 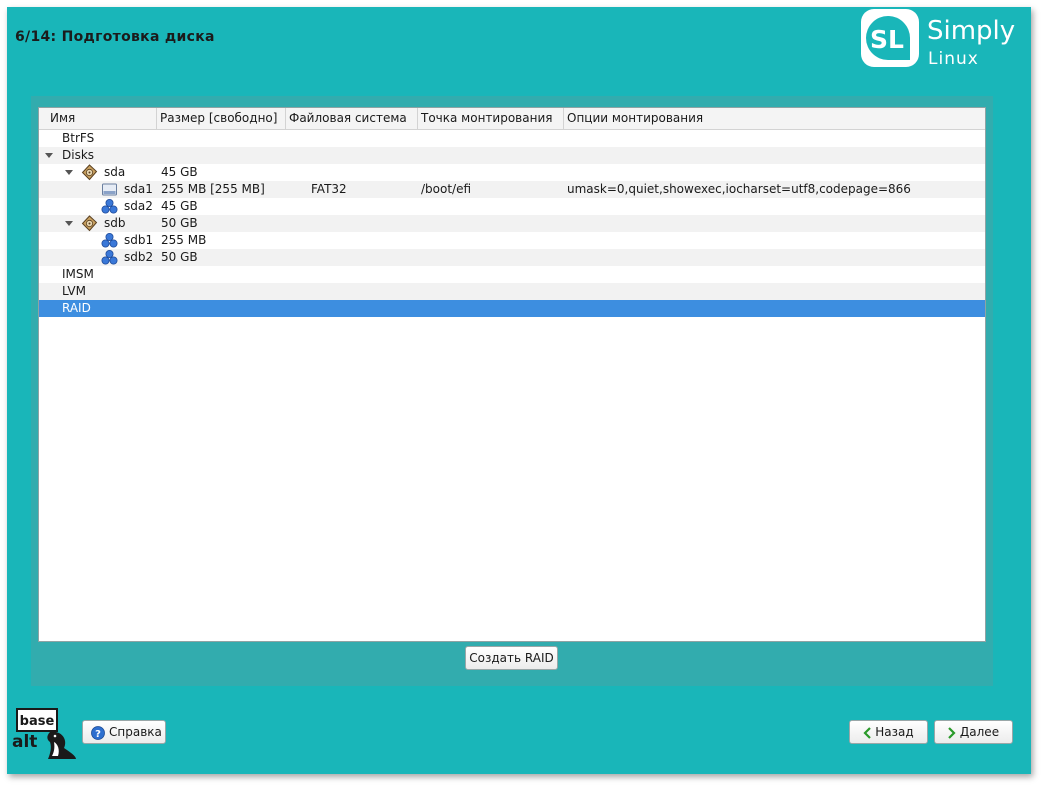 I want to click on tree-row-sdb: sdb 50 GB, so click(x=512, y=223).